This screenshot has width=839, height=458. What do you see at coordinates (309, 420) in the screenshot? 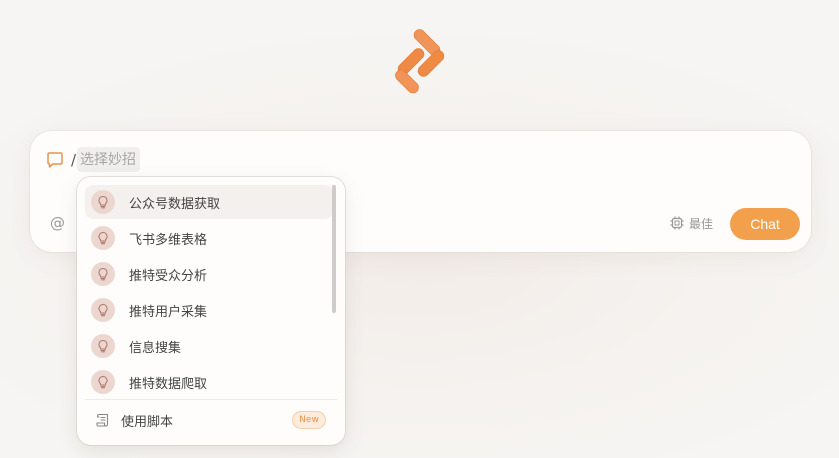
I see `new-badge: New` at bounding box center [309, 420].